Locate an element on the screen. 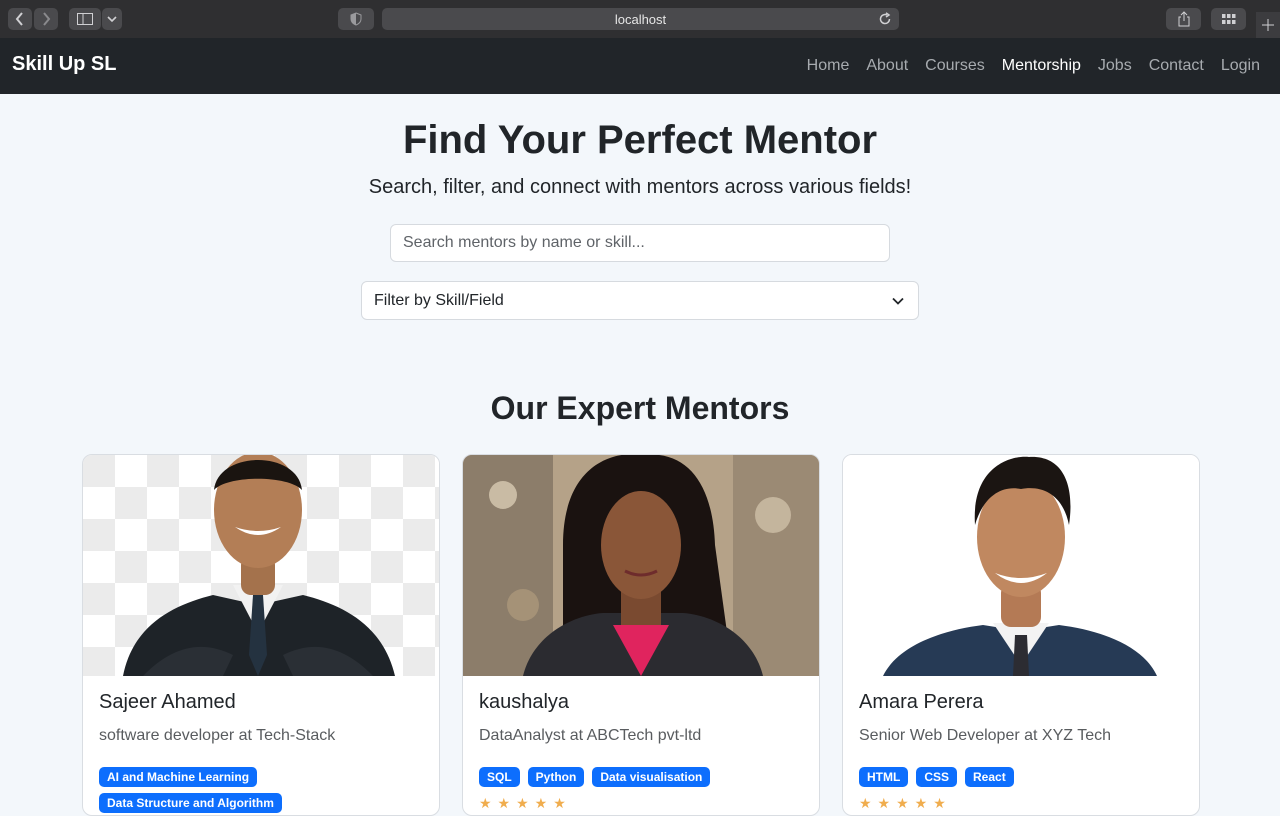 The width and height of the screenshot is (1280, 816). nav-courses: Courses is located at coordinates (955, 66).